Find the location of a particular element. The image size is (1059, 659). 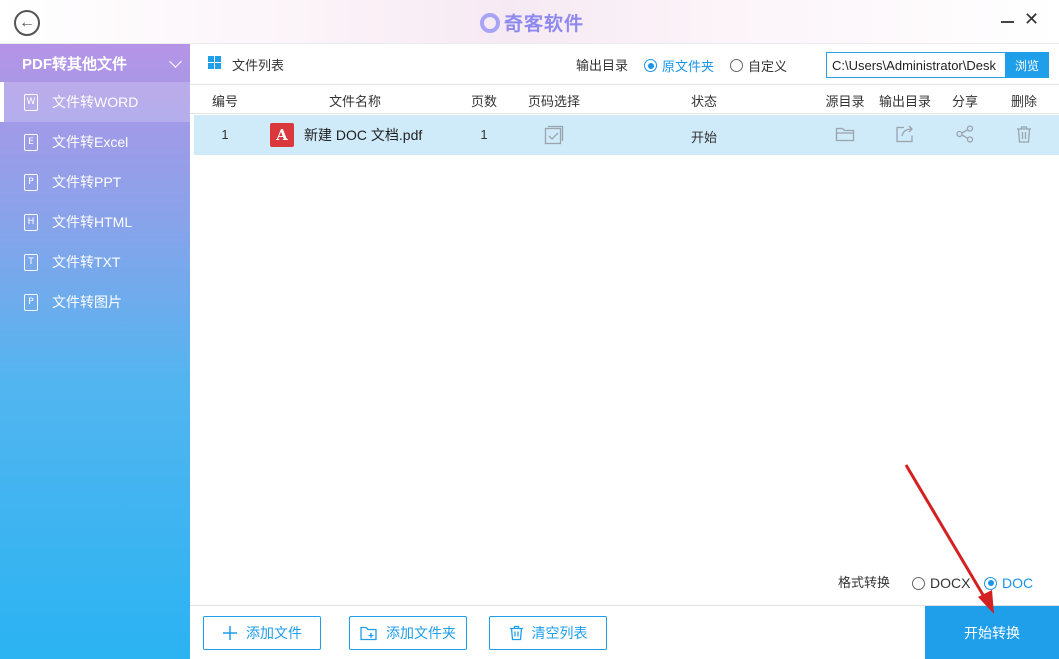

logo-text: 奇客软件 is located at coordinates (544, 24).